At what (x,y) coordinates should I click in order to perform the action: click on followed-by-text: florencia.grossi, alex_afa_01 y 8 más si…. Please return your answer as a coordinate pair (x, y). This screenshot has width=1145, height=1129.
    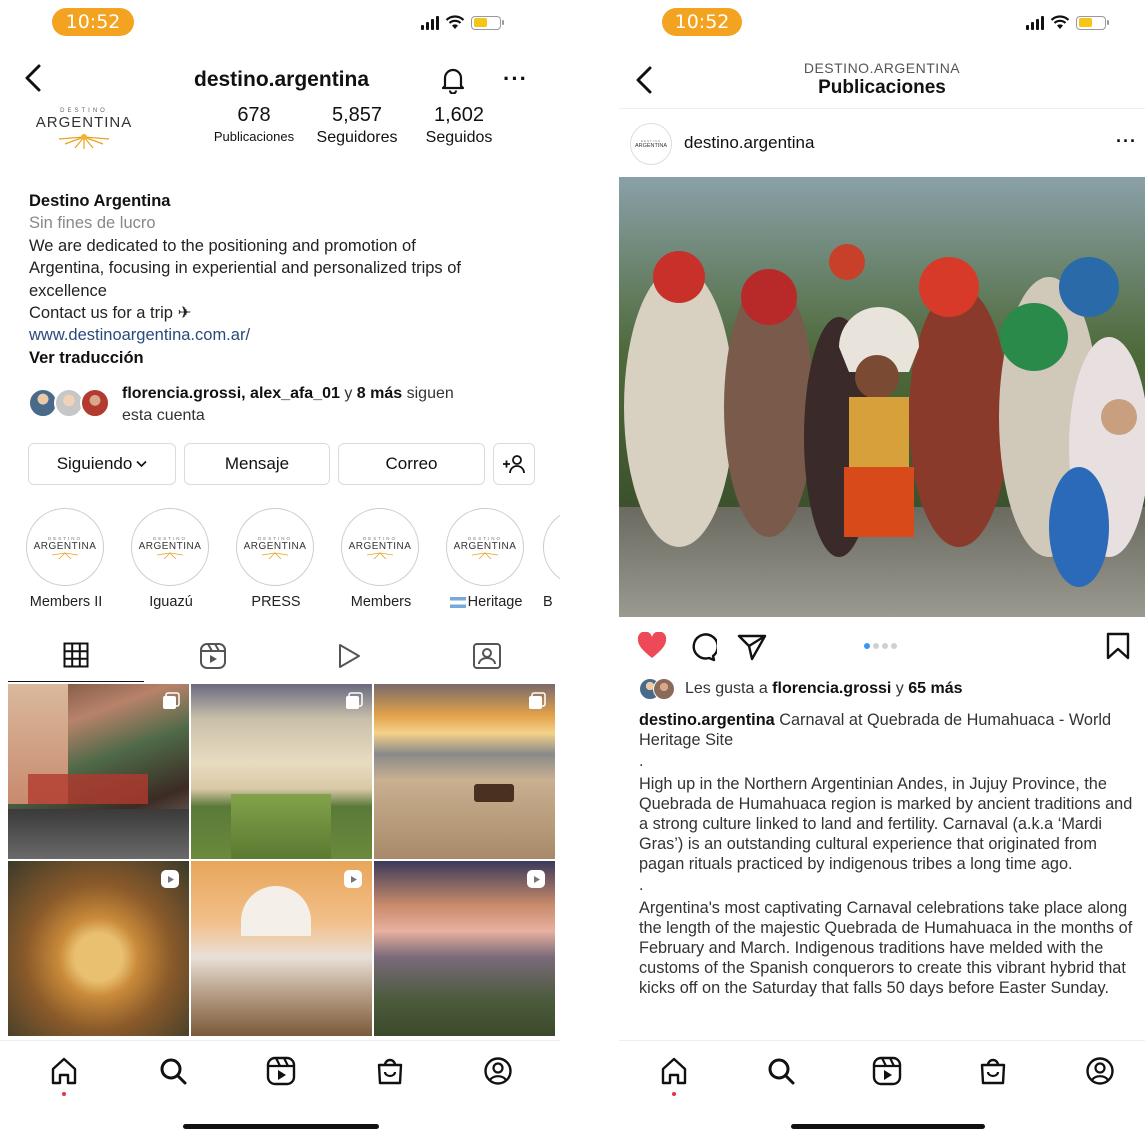
    Looking at the image, I should click on (288, 404).